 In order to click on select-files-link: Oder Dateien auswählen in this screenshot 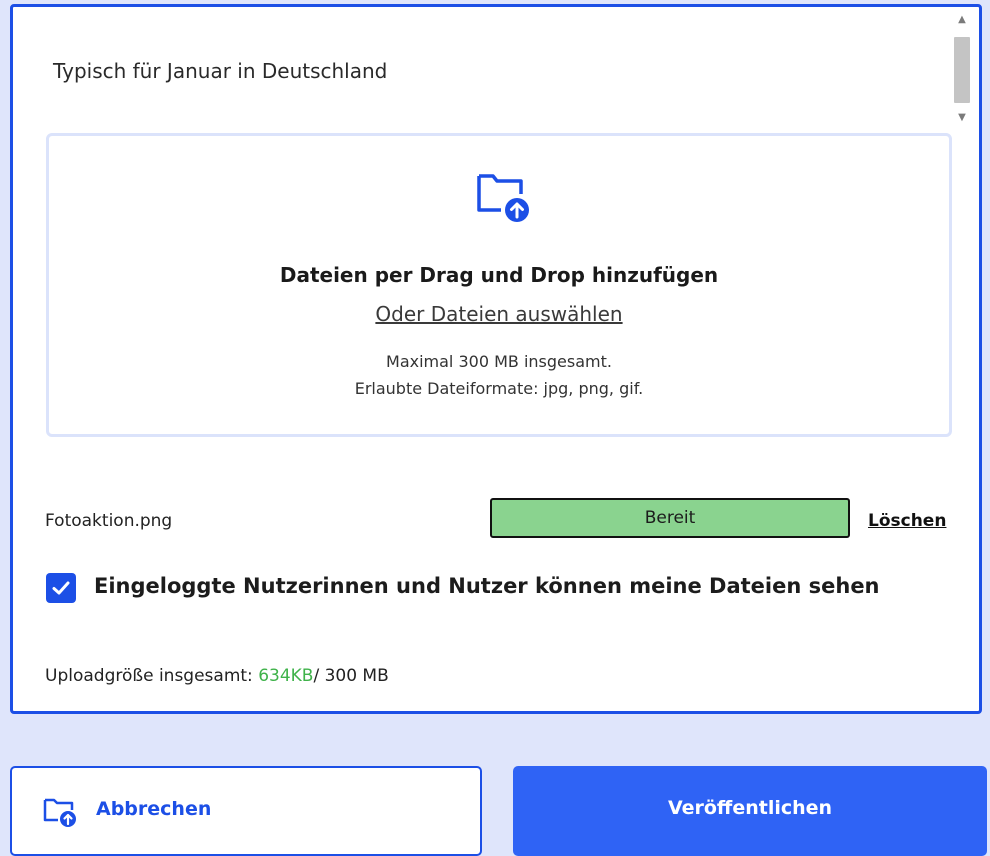, I will do `click(499, 314)`.